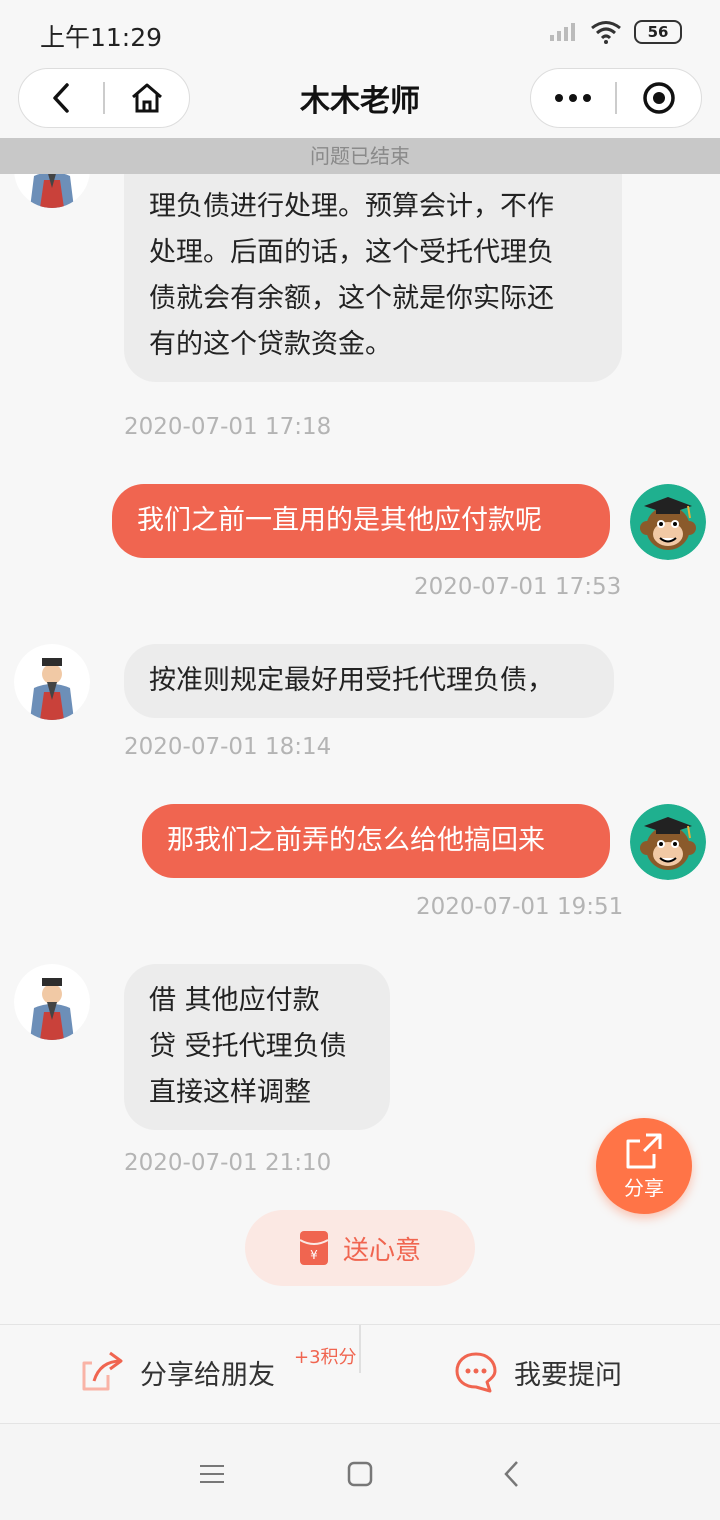  Describe the element at coordinates (644, 1187) in the screenshot. I see `floating-share-label: 分享` at that location.